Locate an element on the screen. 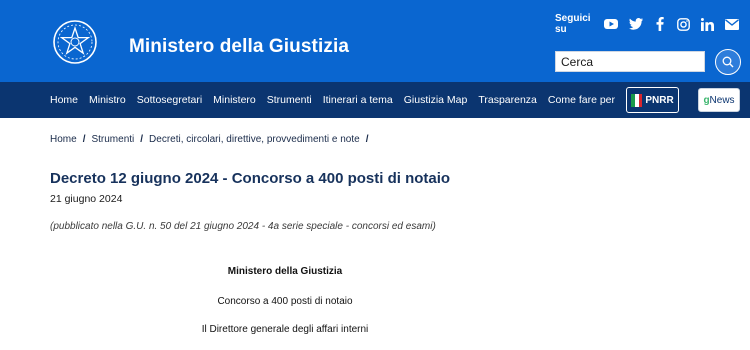 This screenshot has width=750, height=350. search-input is located at coordinates (630, 61).